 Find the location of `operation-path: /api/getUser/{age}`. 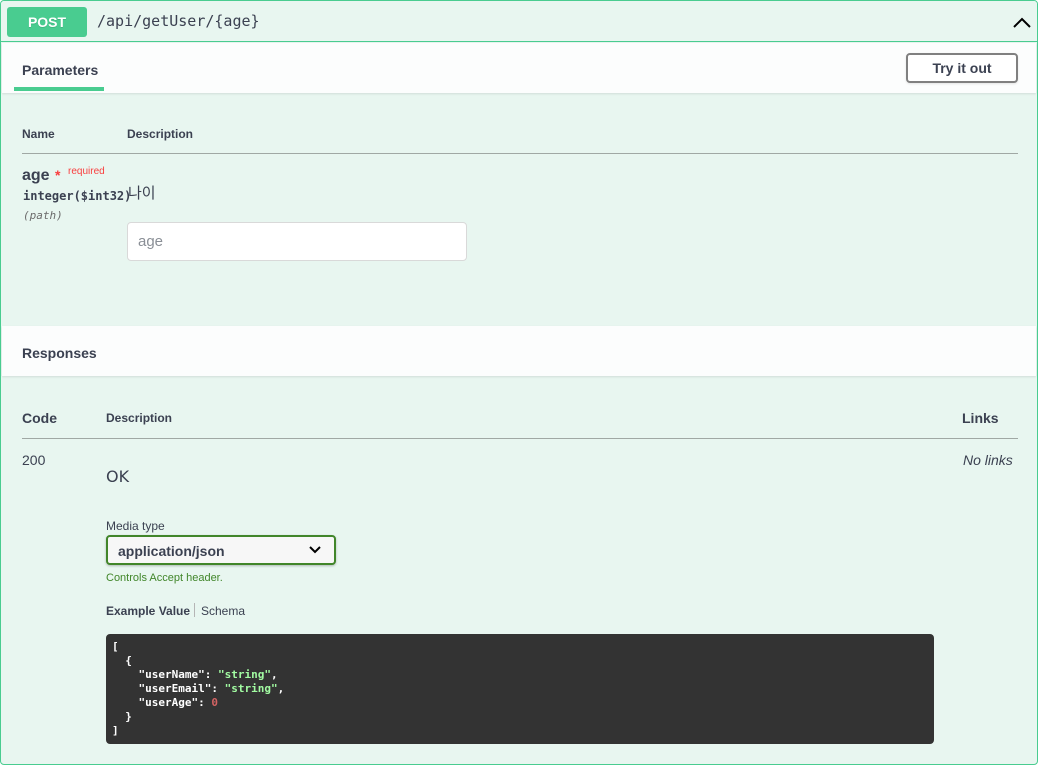

operation-path: /api/getUser/{age} is located at coordinates (178, 21).